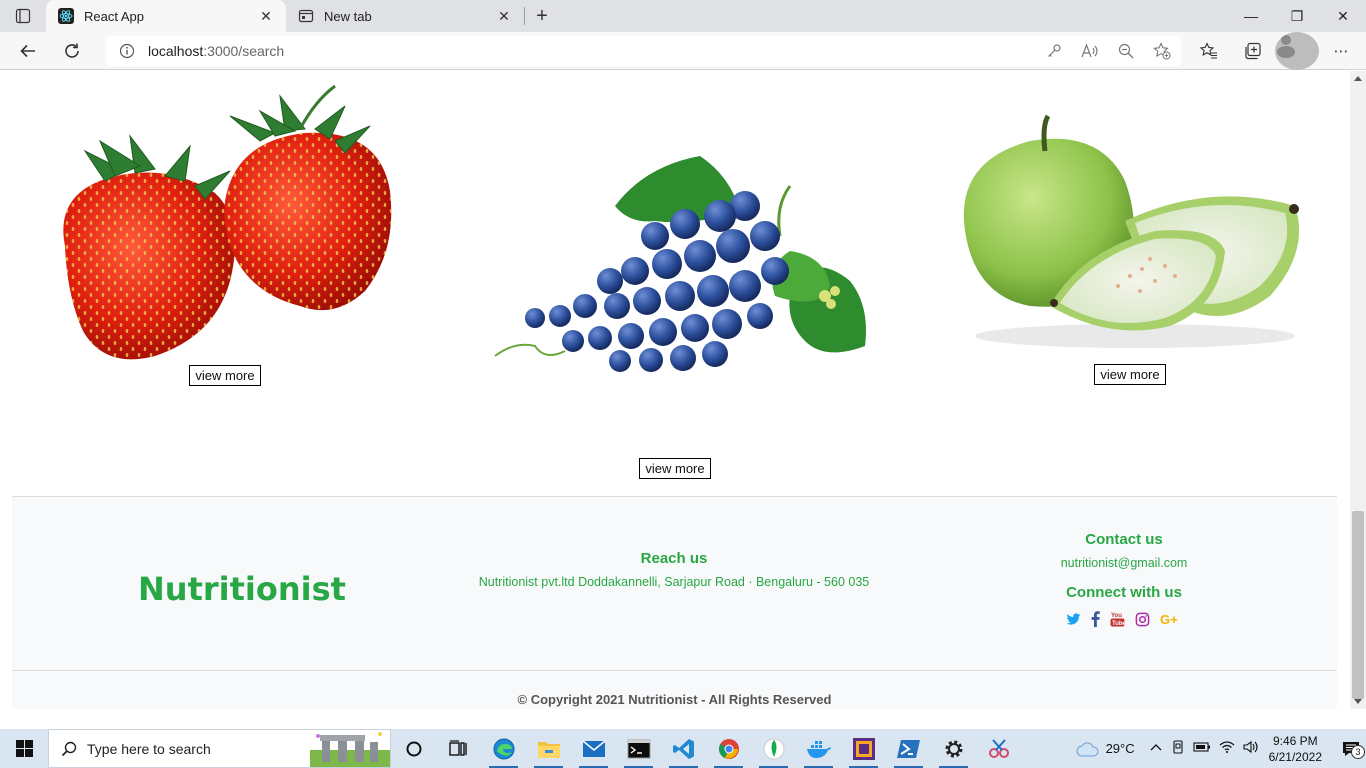  I want to click on window-controls: — ❐ ✕, so click(1297, 16).